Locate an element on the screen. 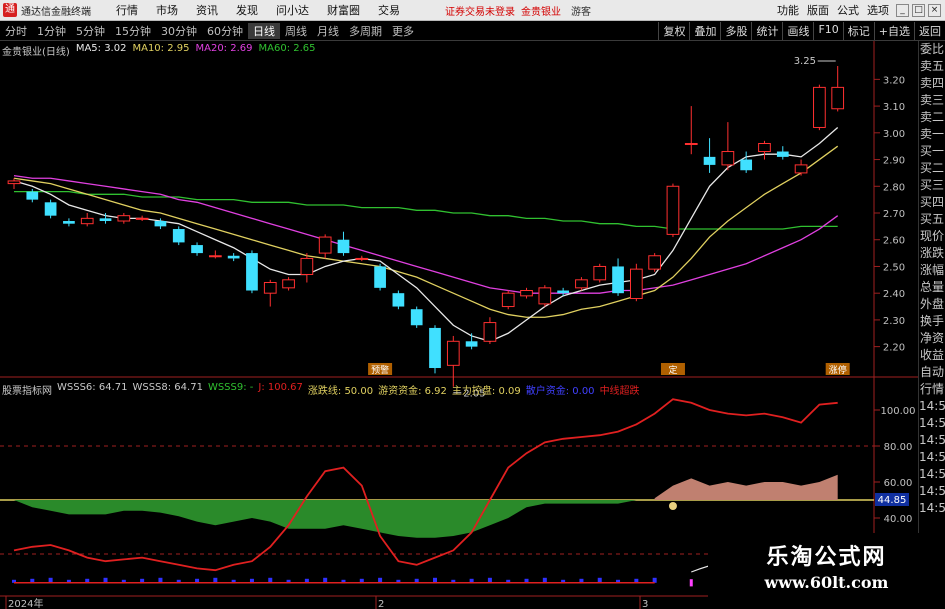  ind-current-value: 44.85 is located at coordinates (892, 500).